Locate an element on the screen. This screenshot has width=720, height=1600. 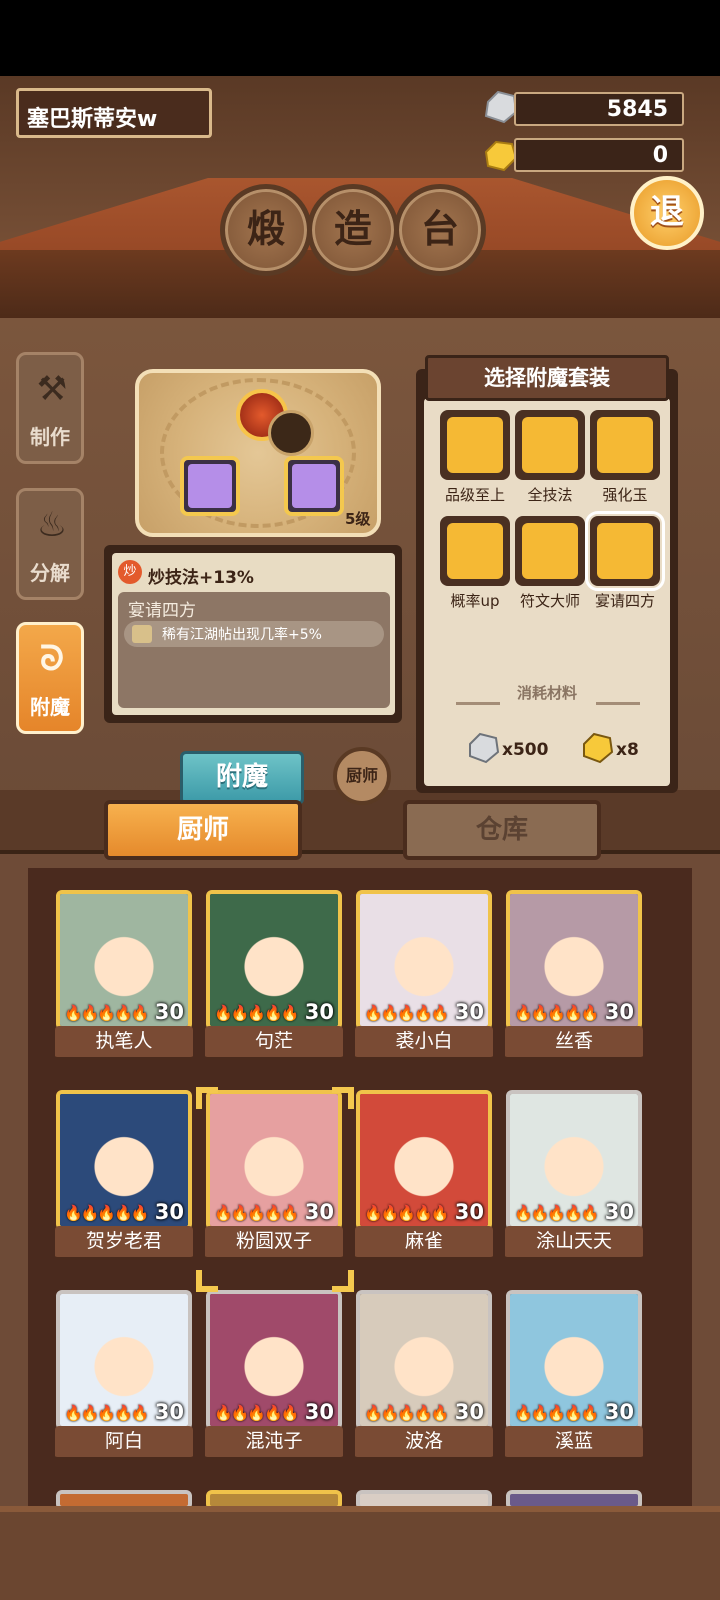
chef-name: 麻雀 is located at coordinates (424, 1243).